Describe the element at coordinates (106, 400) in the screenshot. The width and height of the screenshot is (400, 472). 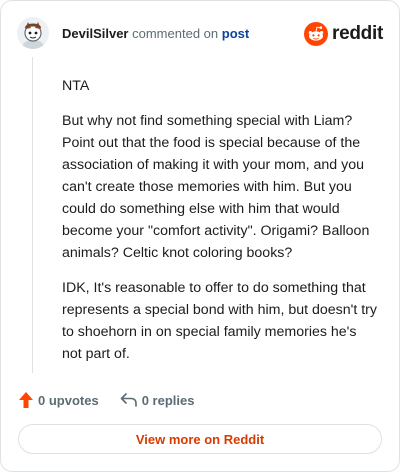
I see `comment-actions: 0 upvotes 0 replies` at that location.